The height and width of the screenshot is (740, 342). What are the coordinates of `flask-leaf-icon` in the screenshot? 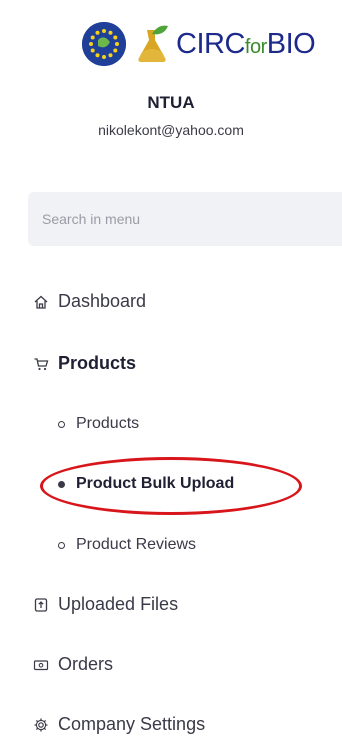 It's located at (152, 44).